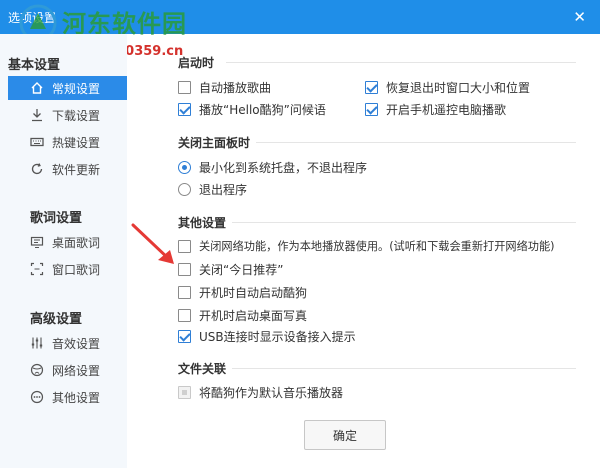  What do you see at coordinates (76, 88) in the screenshot?
I see `sidebar-item-label: 常规设置` at bounding box center [76, 88].